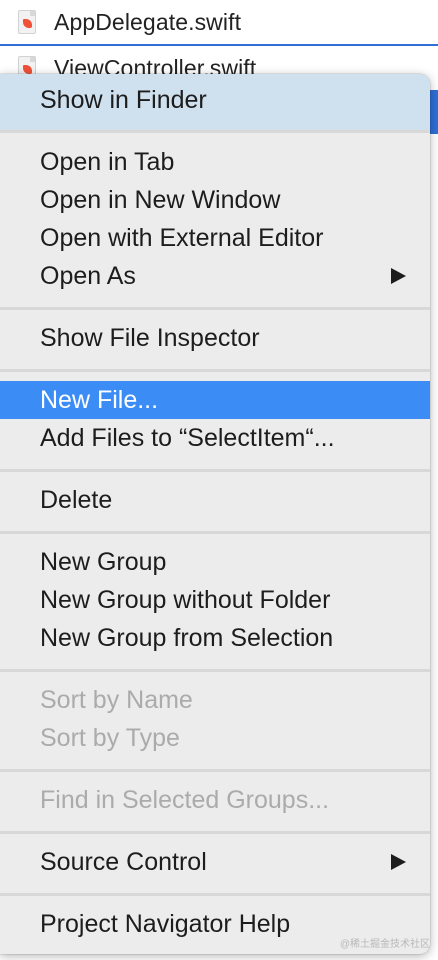 The image size is (438, 960). I want to click on menu-item-label: Open As, so click(88, 275).